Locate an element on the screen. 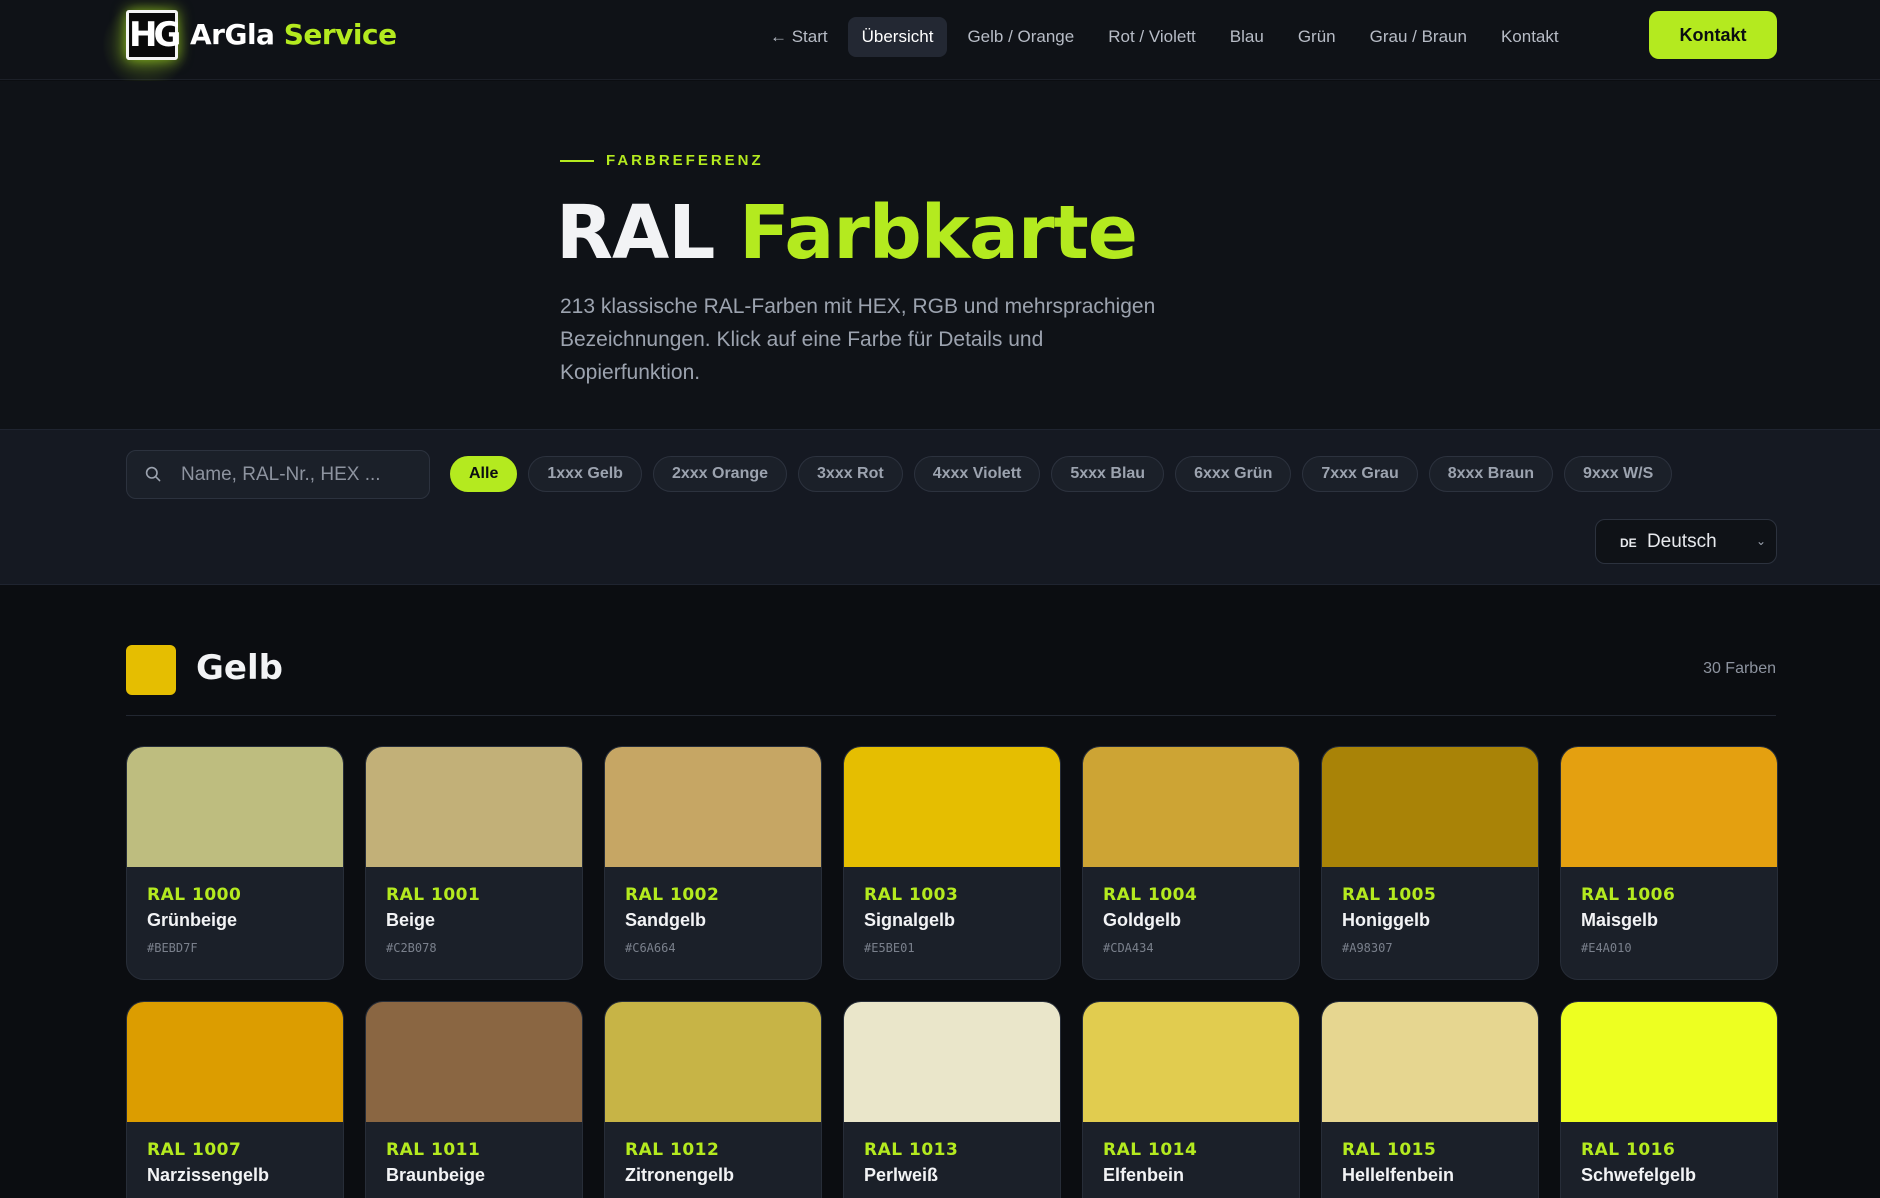 Image resolution: width=1880 pixels, height=1198 pixels. color-card-info: RAL 1011 Braunbeige is located at coordinates (474, 1154).